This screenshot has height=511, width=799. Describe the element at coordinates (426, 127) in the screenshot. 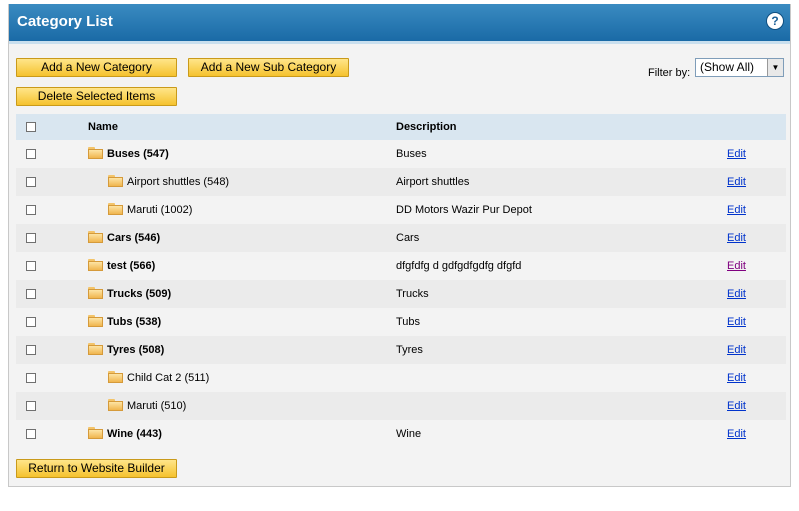

I see `column-header-description: Description` at that location.